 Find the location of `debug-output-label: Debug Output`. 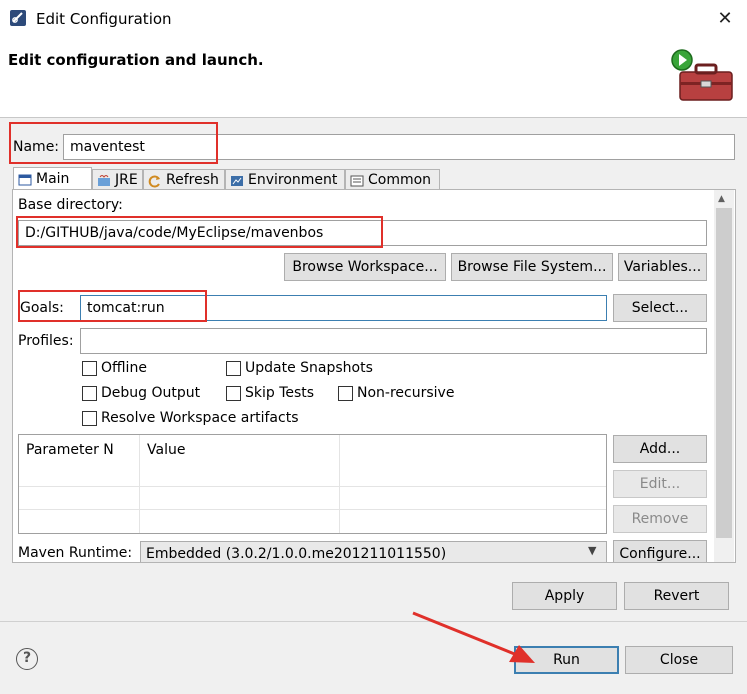

debug-output-label: Debug Output is located at coordinates (151, 393).